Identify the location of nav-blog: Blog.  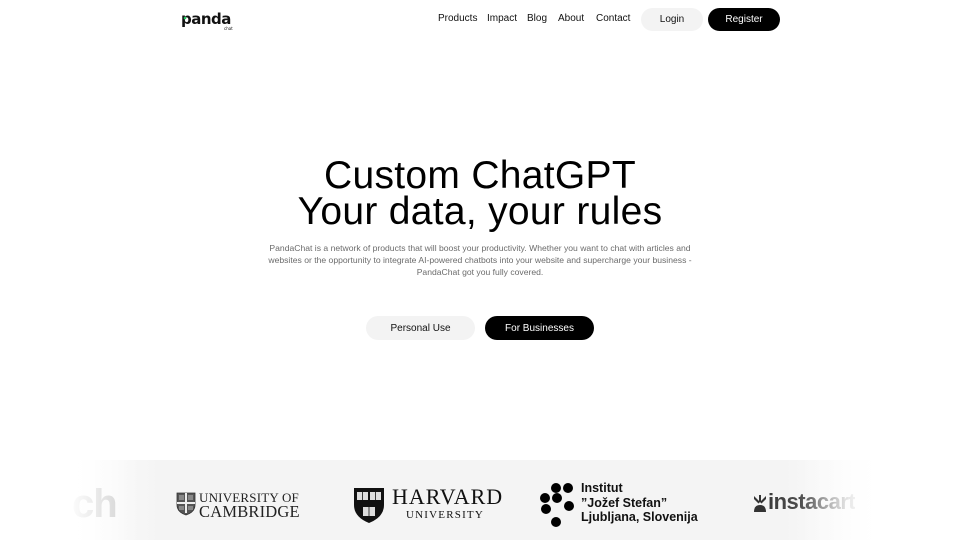
(537, 18).